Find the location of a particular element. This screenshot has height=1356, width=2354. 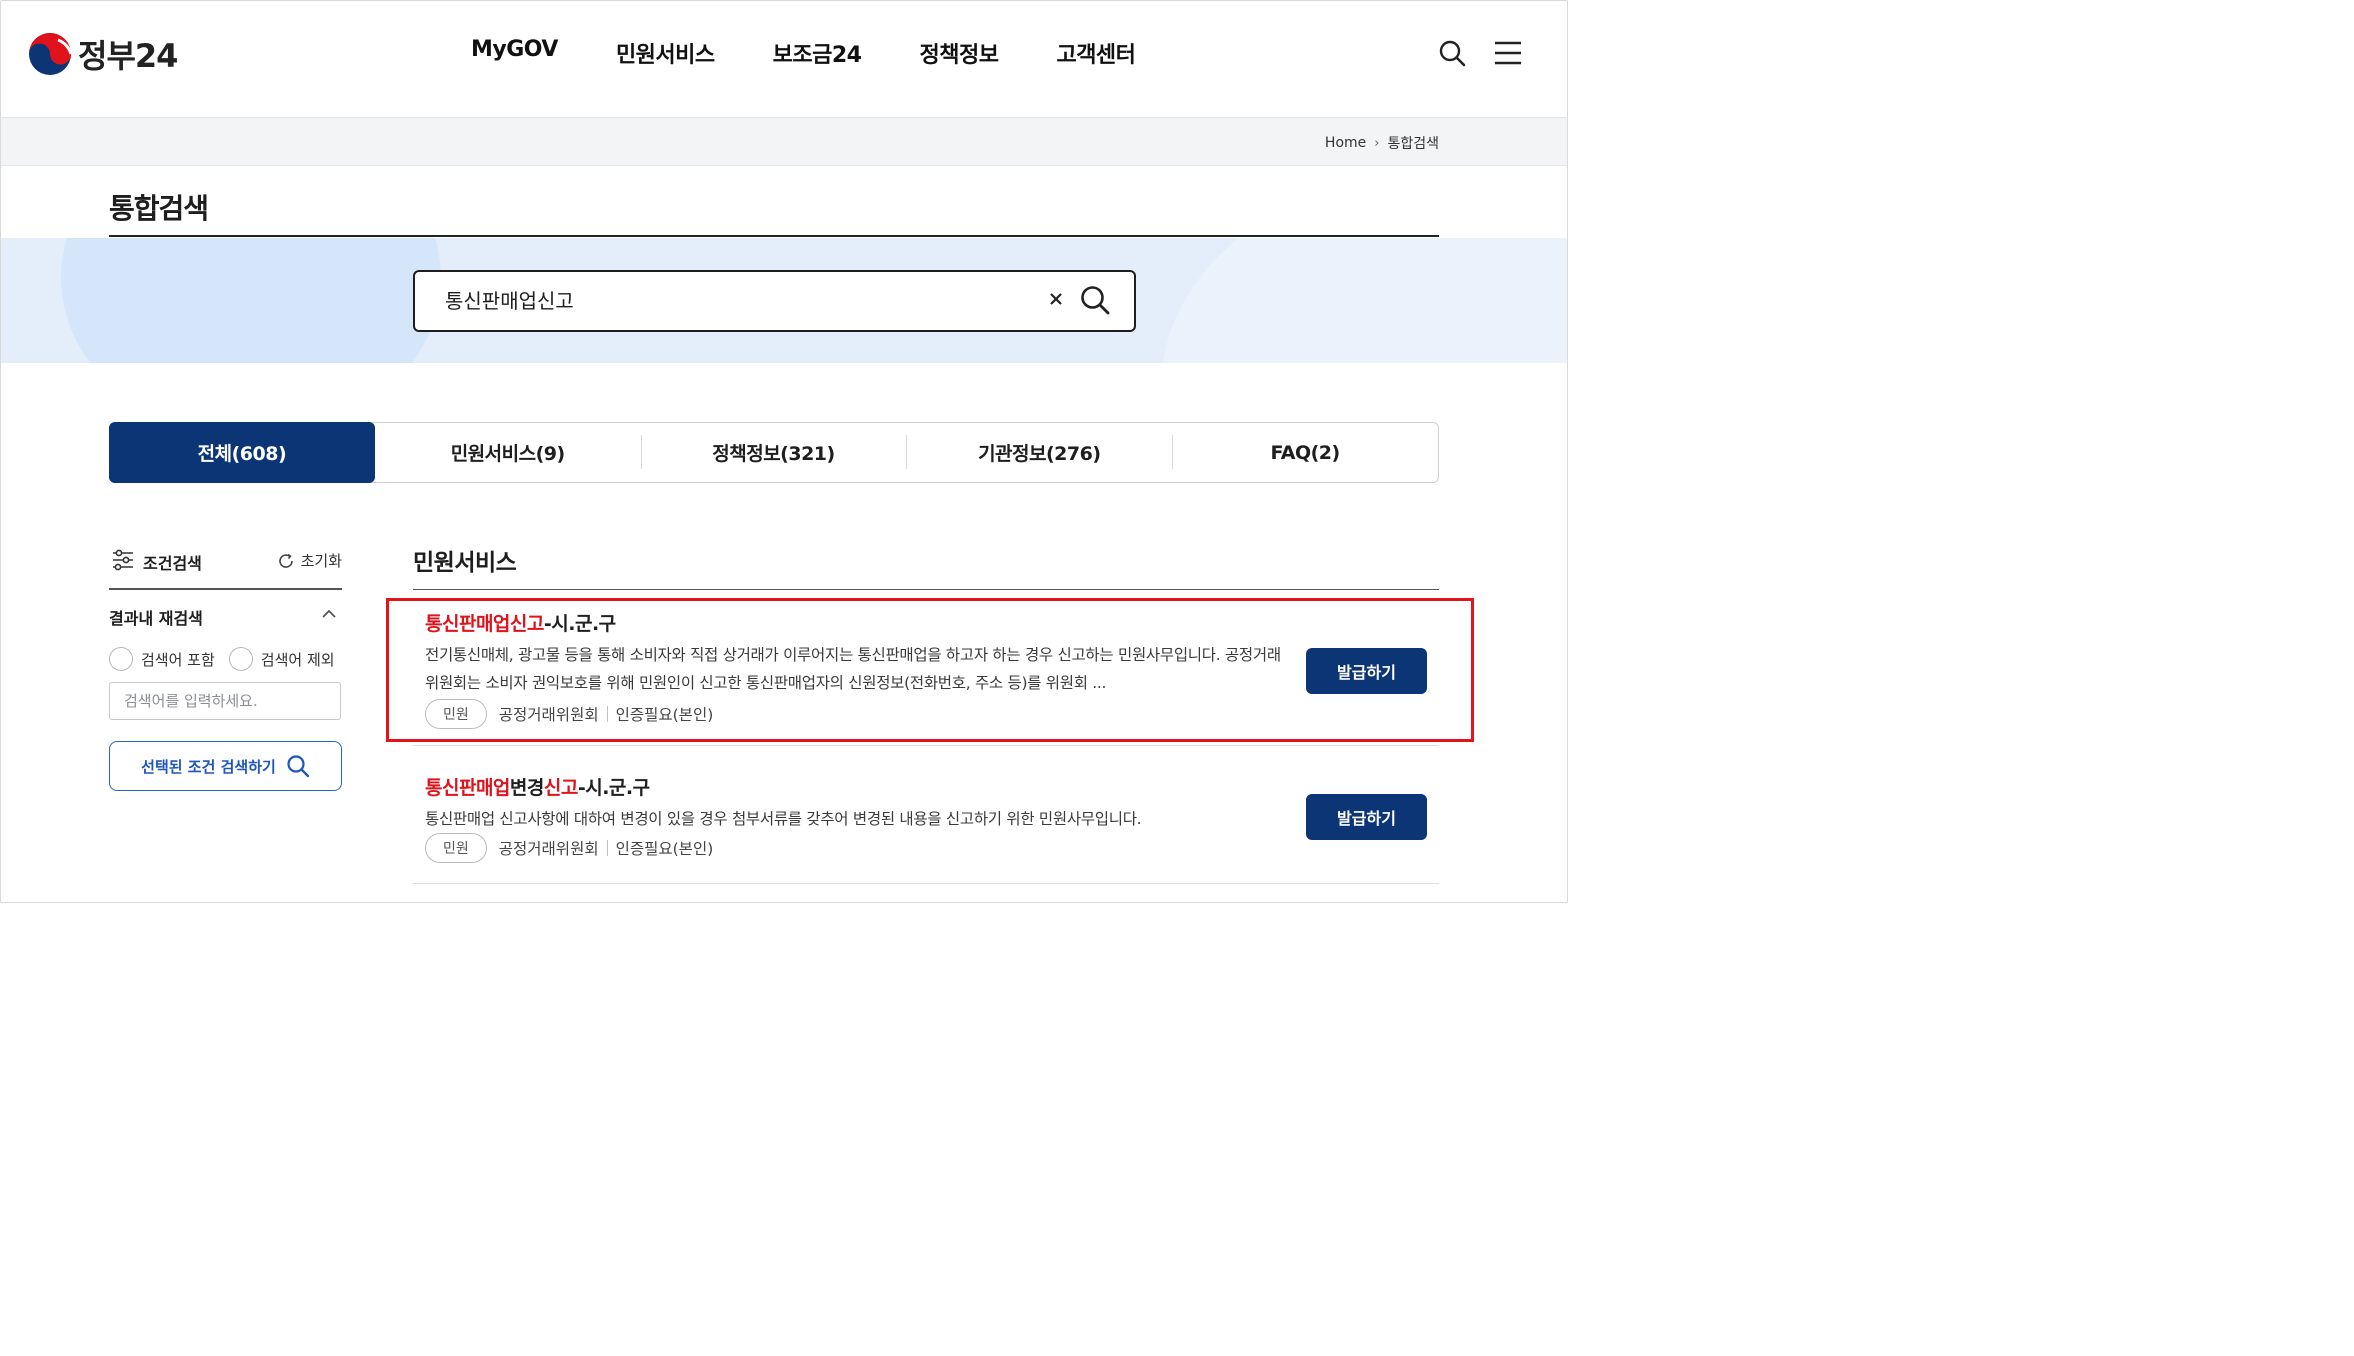

tab-all: 전체(608) is located at coordinates (242, 452).